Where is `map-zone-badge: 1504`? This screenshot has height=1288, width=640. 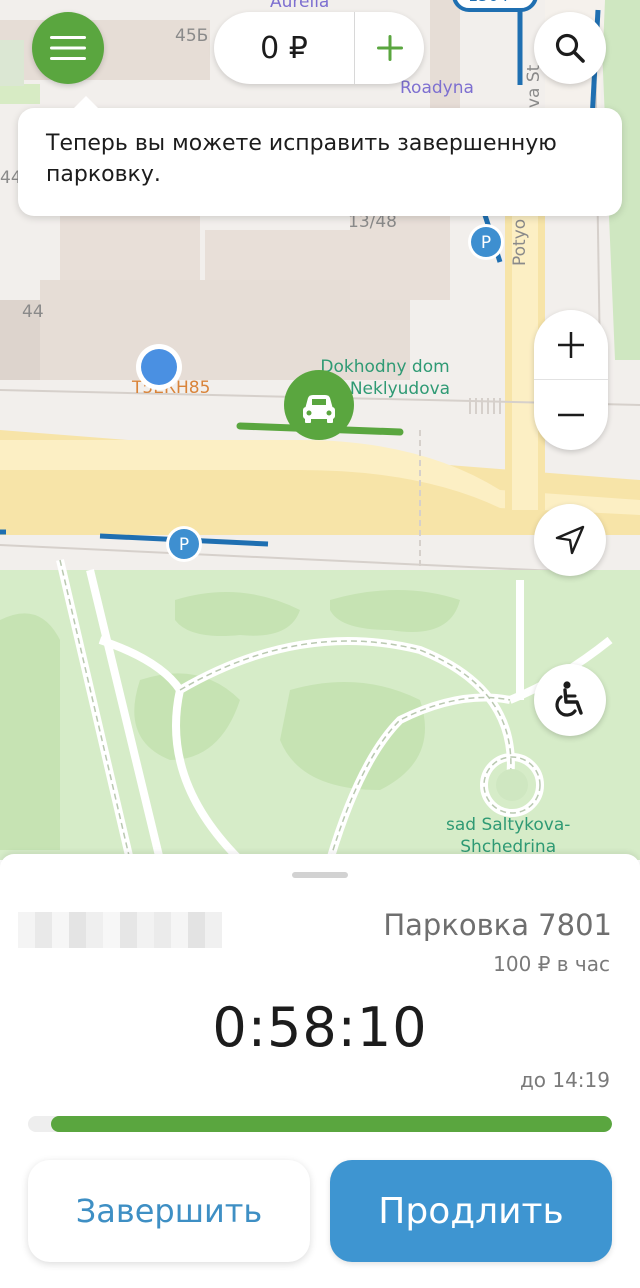 map-zone-badge: 1504 is located at coordinates (488, 2).